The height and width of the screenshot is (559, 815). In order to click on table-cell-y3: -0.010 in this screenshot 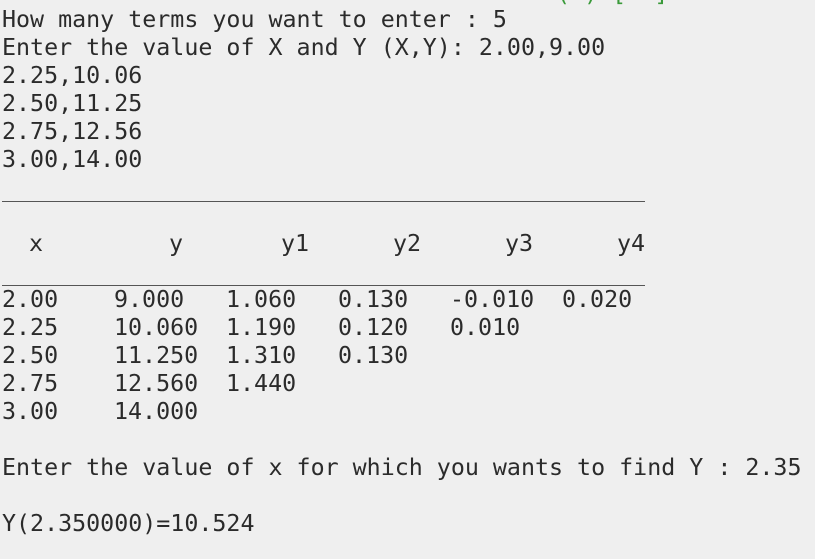, I will do `click(492, 299)`.